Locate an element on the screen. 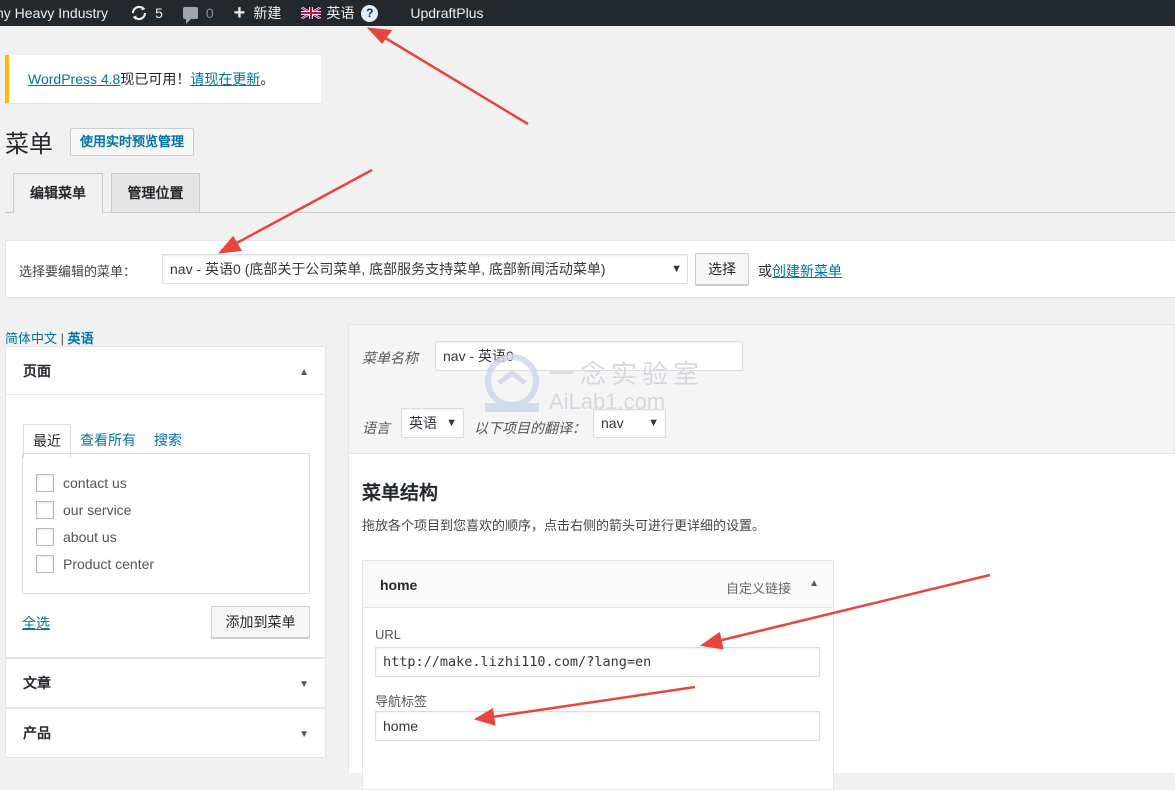  translation-label: 以下项目的翻译： is located at coordinates (530, 428).